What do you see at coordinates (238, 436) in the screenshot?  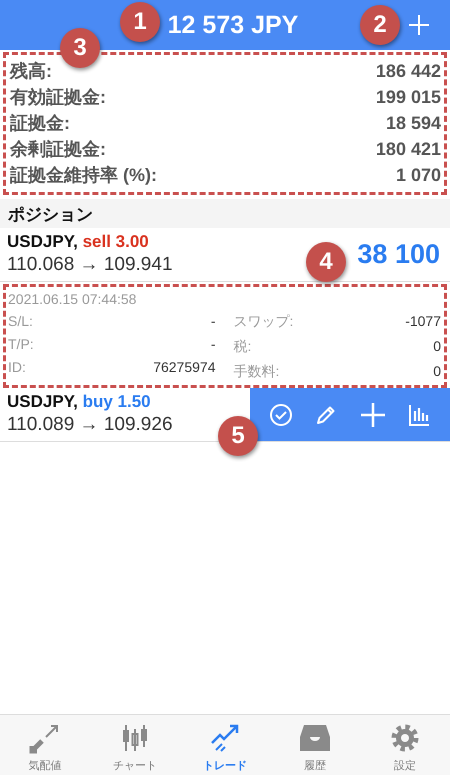 I see `callout-badge: 5` at bounding box center [238, 436].